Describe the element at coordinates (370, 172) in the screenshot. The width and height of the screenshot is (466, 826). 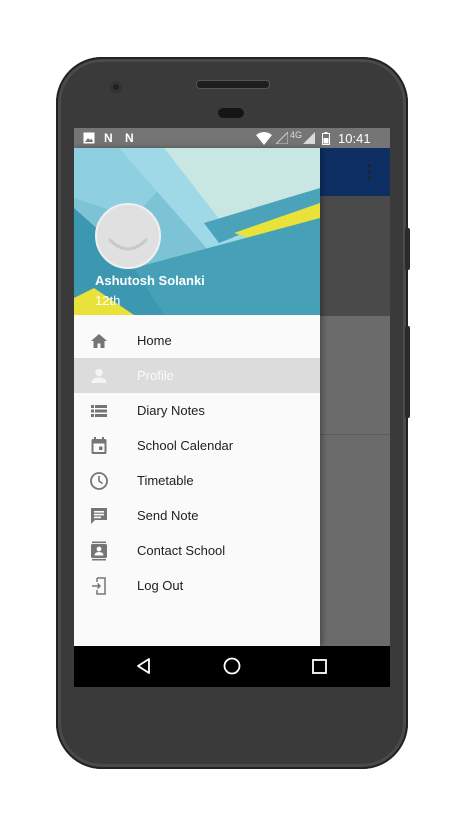
I see `overflow-menu-icon` at that location.